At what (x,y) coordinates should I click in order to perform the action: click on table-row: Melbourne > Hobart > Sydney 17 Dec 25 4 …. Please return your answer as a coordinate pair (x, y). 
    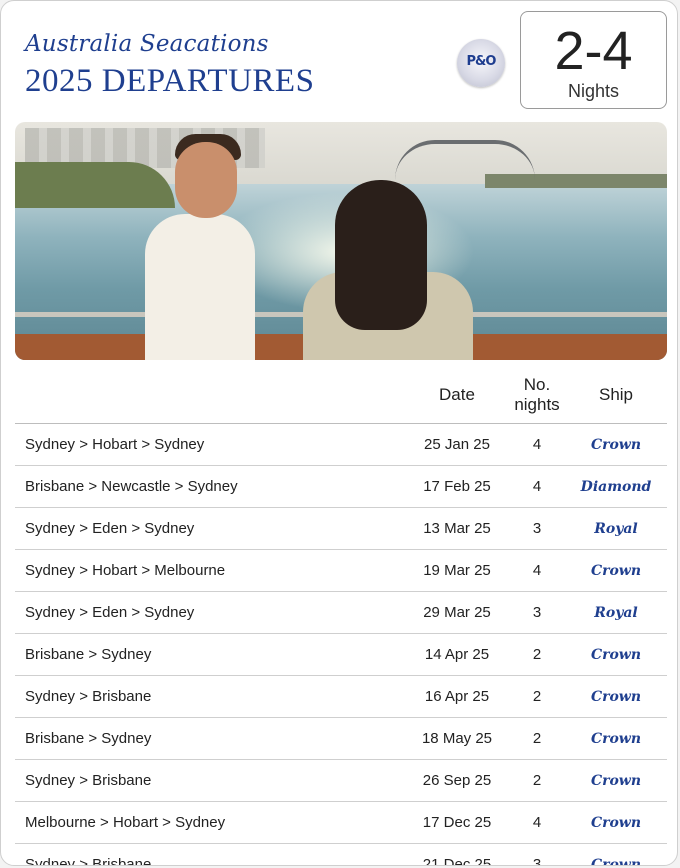
    Looking at the image, I should click on (341, 822).